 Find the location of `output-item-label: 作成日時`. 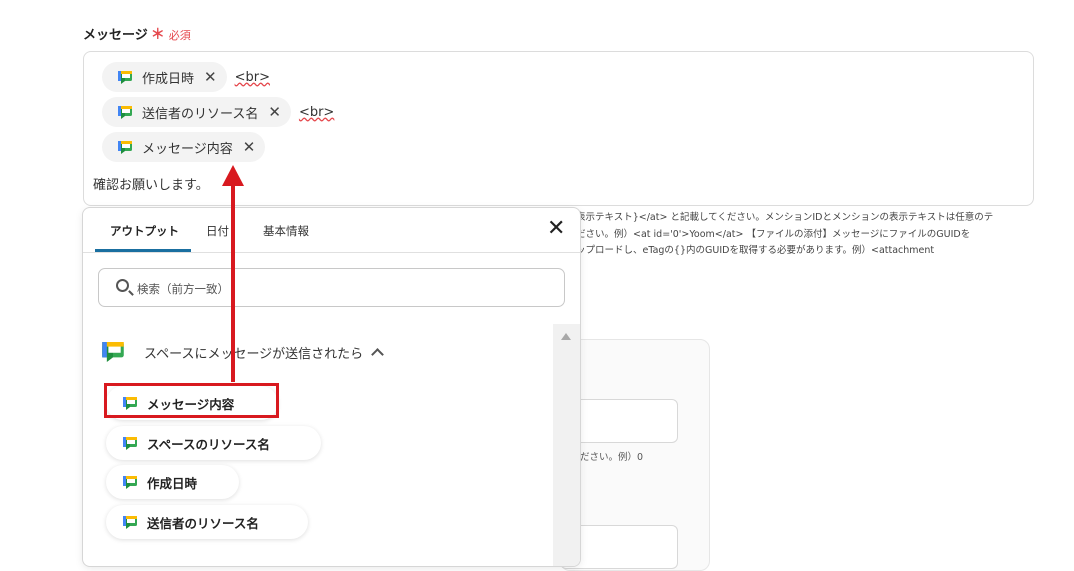

output-item-label: 作成日時 is located at coordinates (172, 483).